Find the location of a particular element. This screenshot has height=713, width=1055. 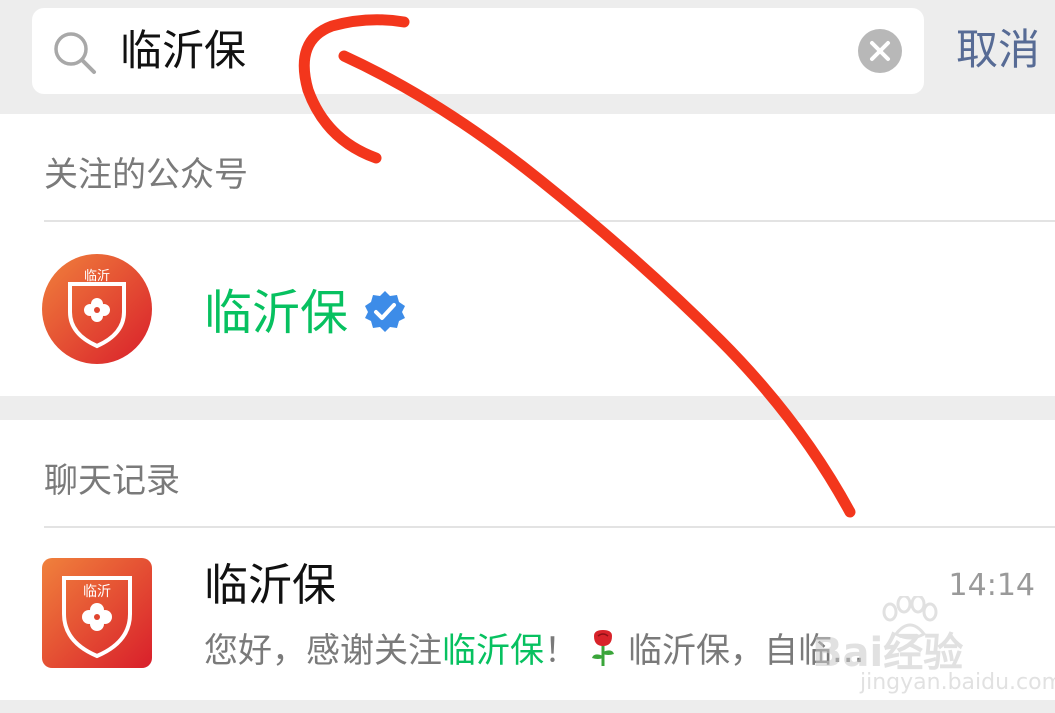

search-icon is located at coordinates (75, 53).